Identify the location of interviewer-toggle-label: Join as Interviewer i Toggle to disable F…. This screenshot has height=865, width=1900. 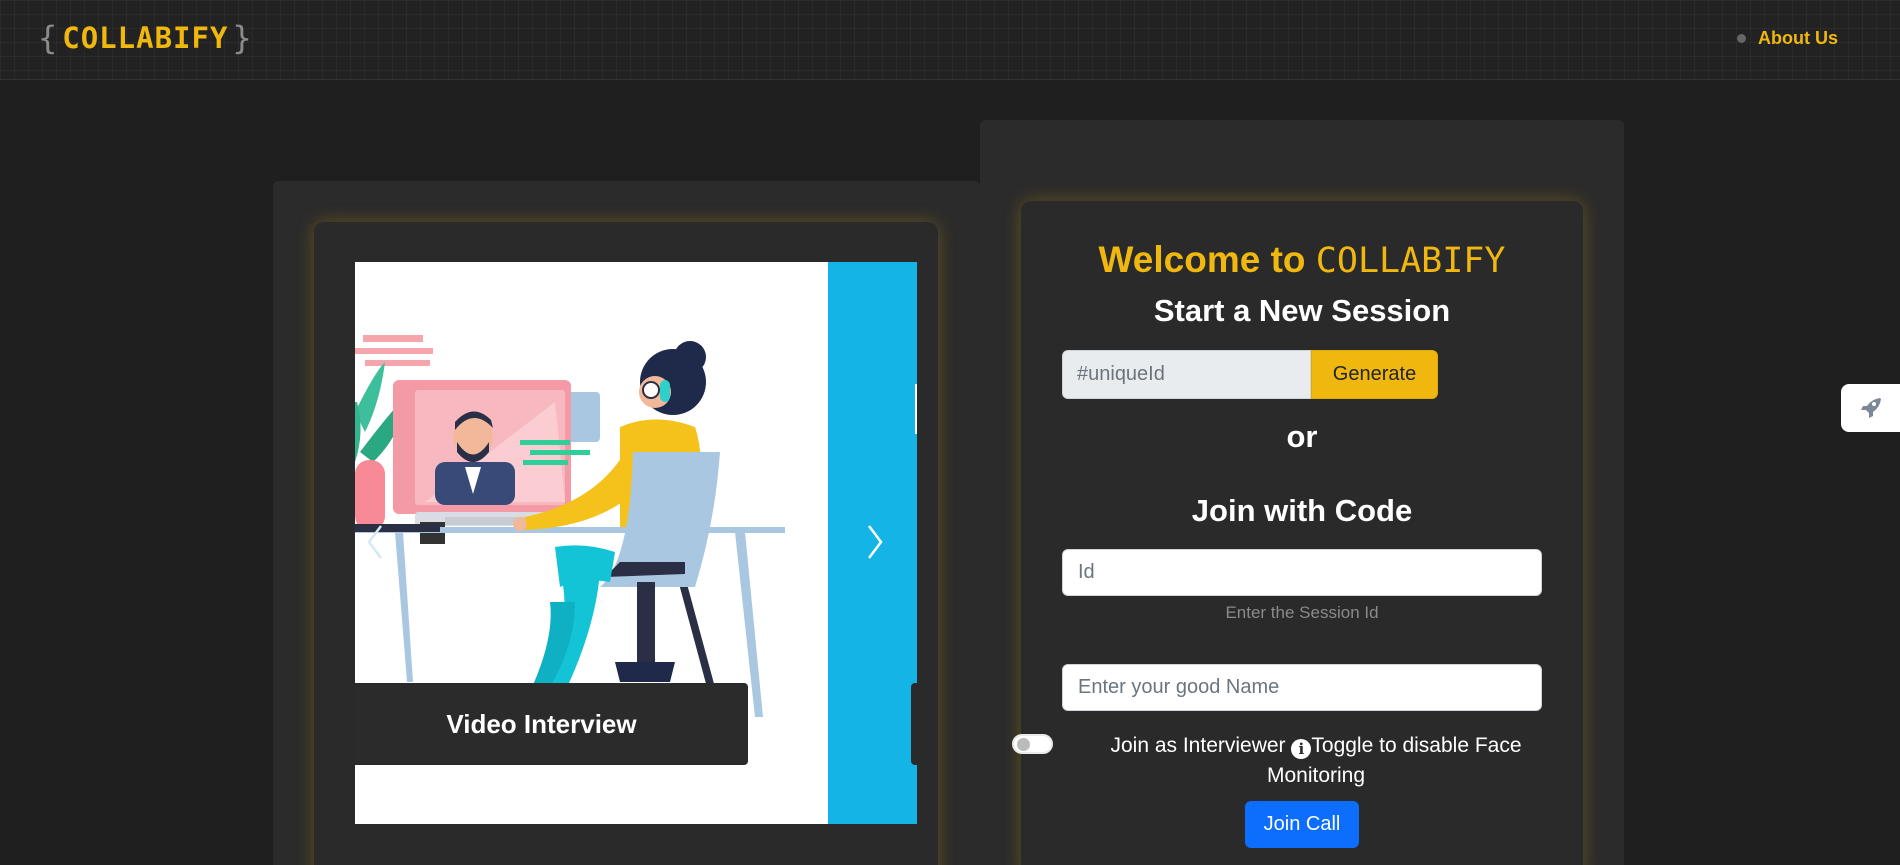
(1316, 761).